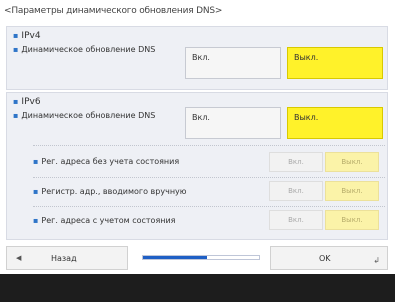  What do you see at coordinates (376, 260) in the screenshot?
I see `enter-icon: ↲` at bounding box center [376, 260].